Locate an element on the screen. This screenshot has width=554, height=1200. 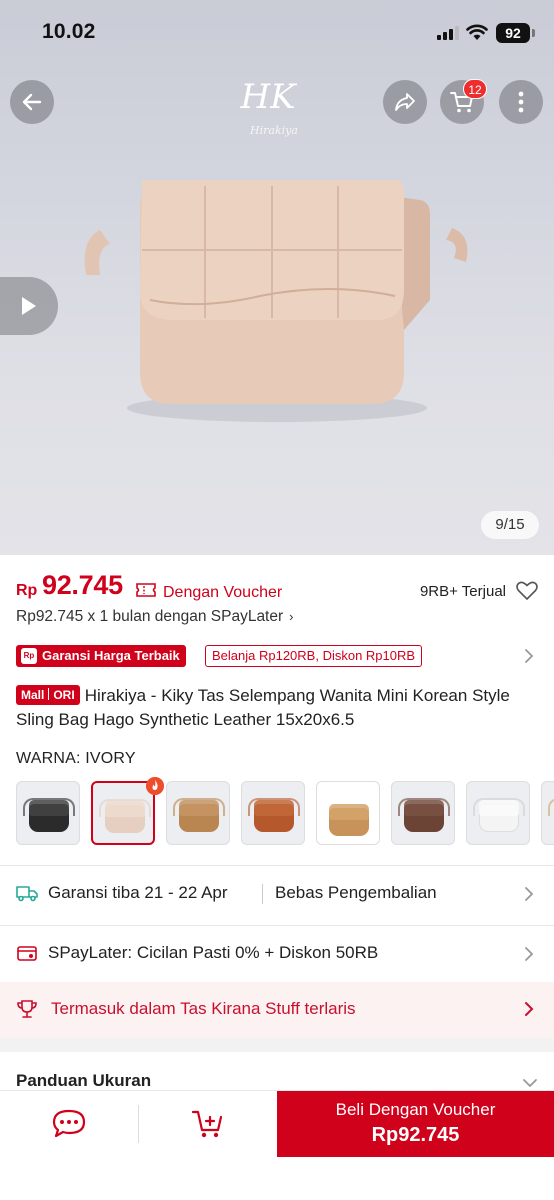
battery-tip is located at coordinates (533, 33).